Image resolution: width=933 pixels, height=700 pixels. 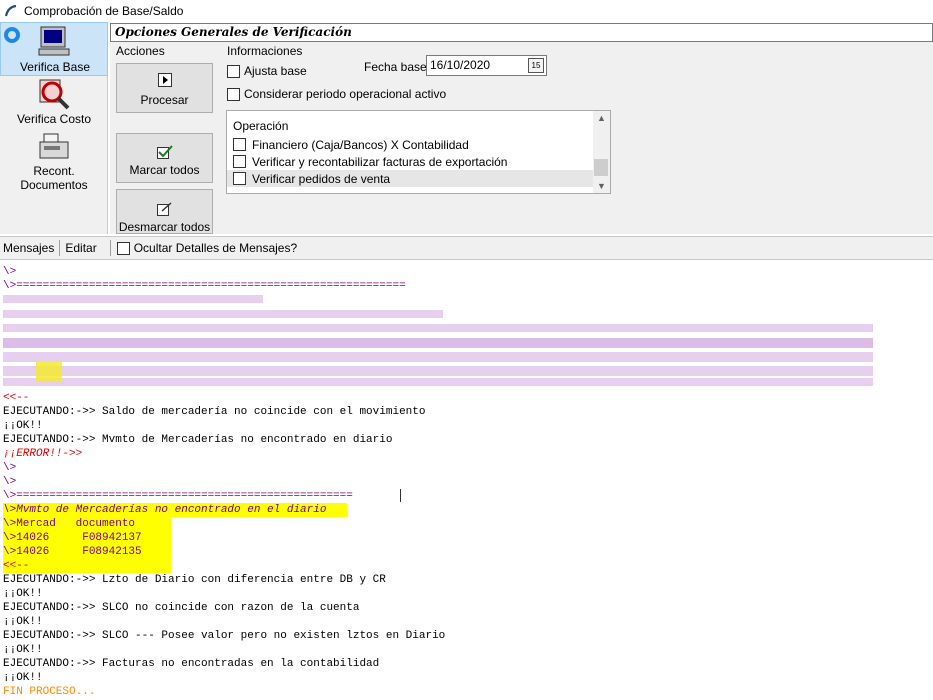 What do you see at coordinates (395, 67) in the screenshot?
I see `fecha-base-label: Fecha base` at bounding box center [395, 67].